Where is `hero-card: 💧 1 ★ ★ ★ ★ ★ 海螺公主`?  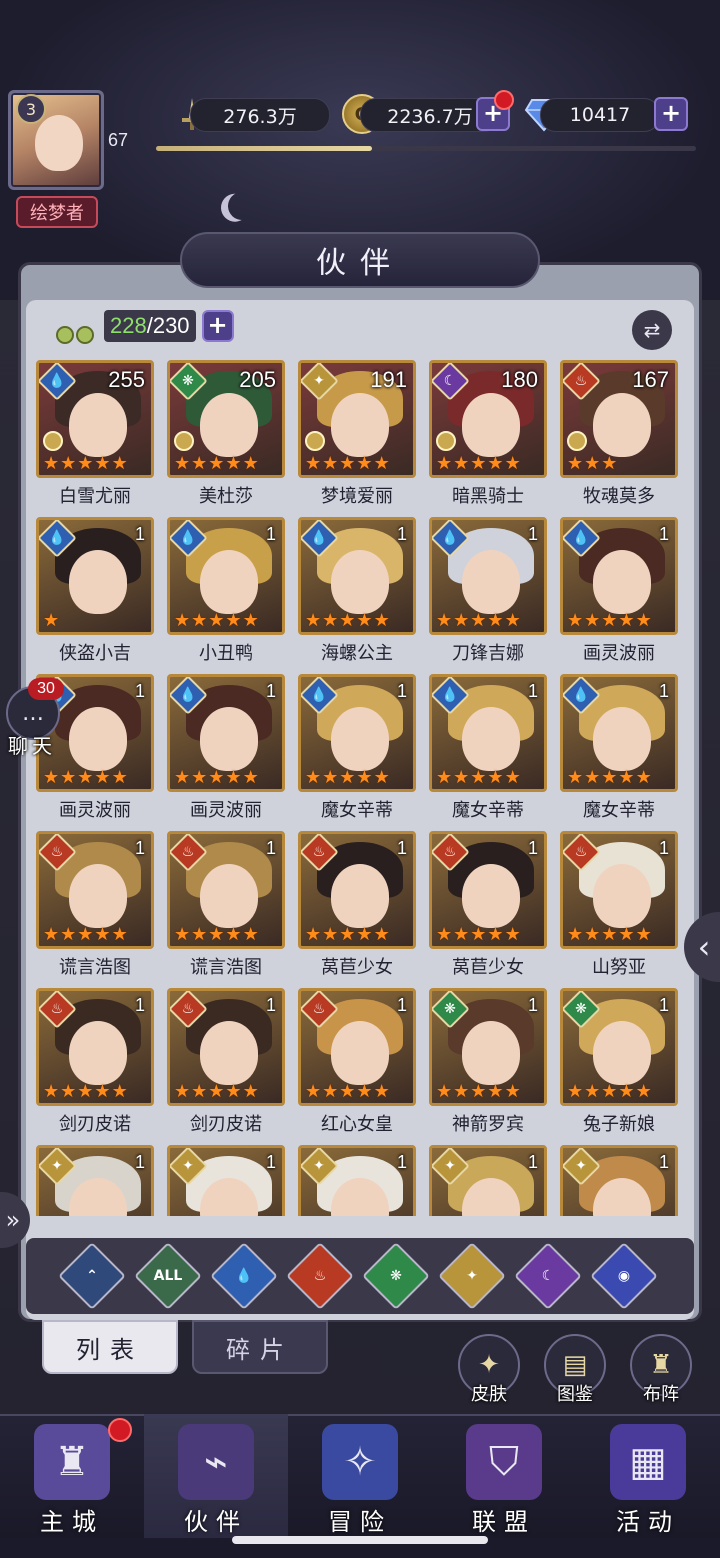 hero-card: 💧 1 ★ ★ ★ ★ ★ 海螺公主 is located at coordinates (357, 591).